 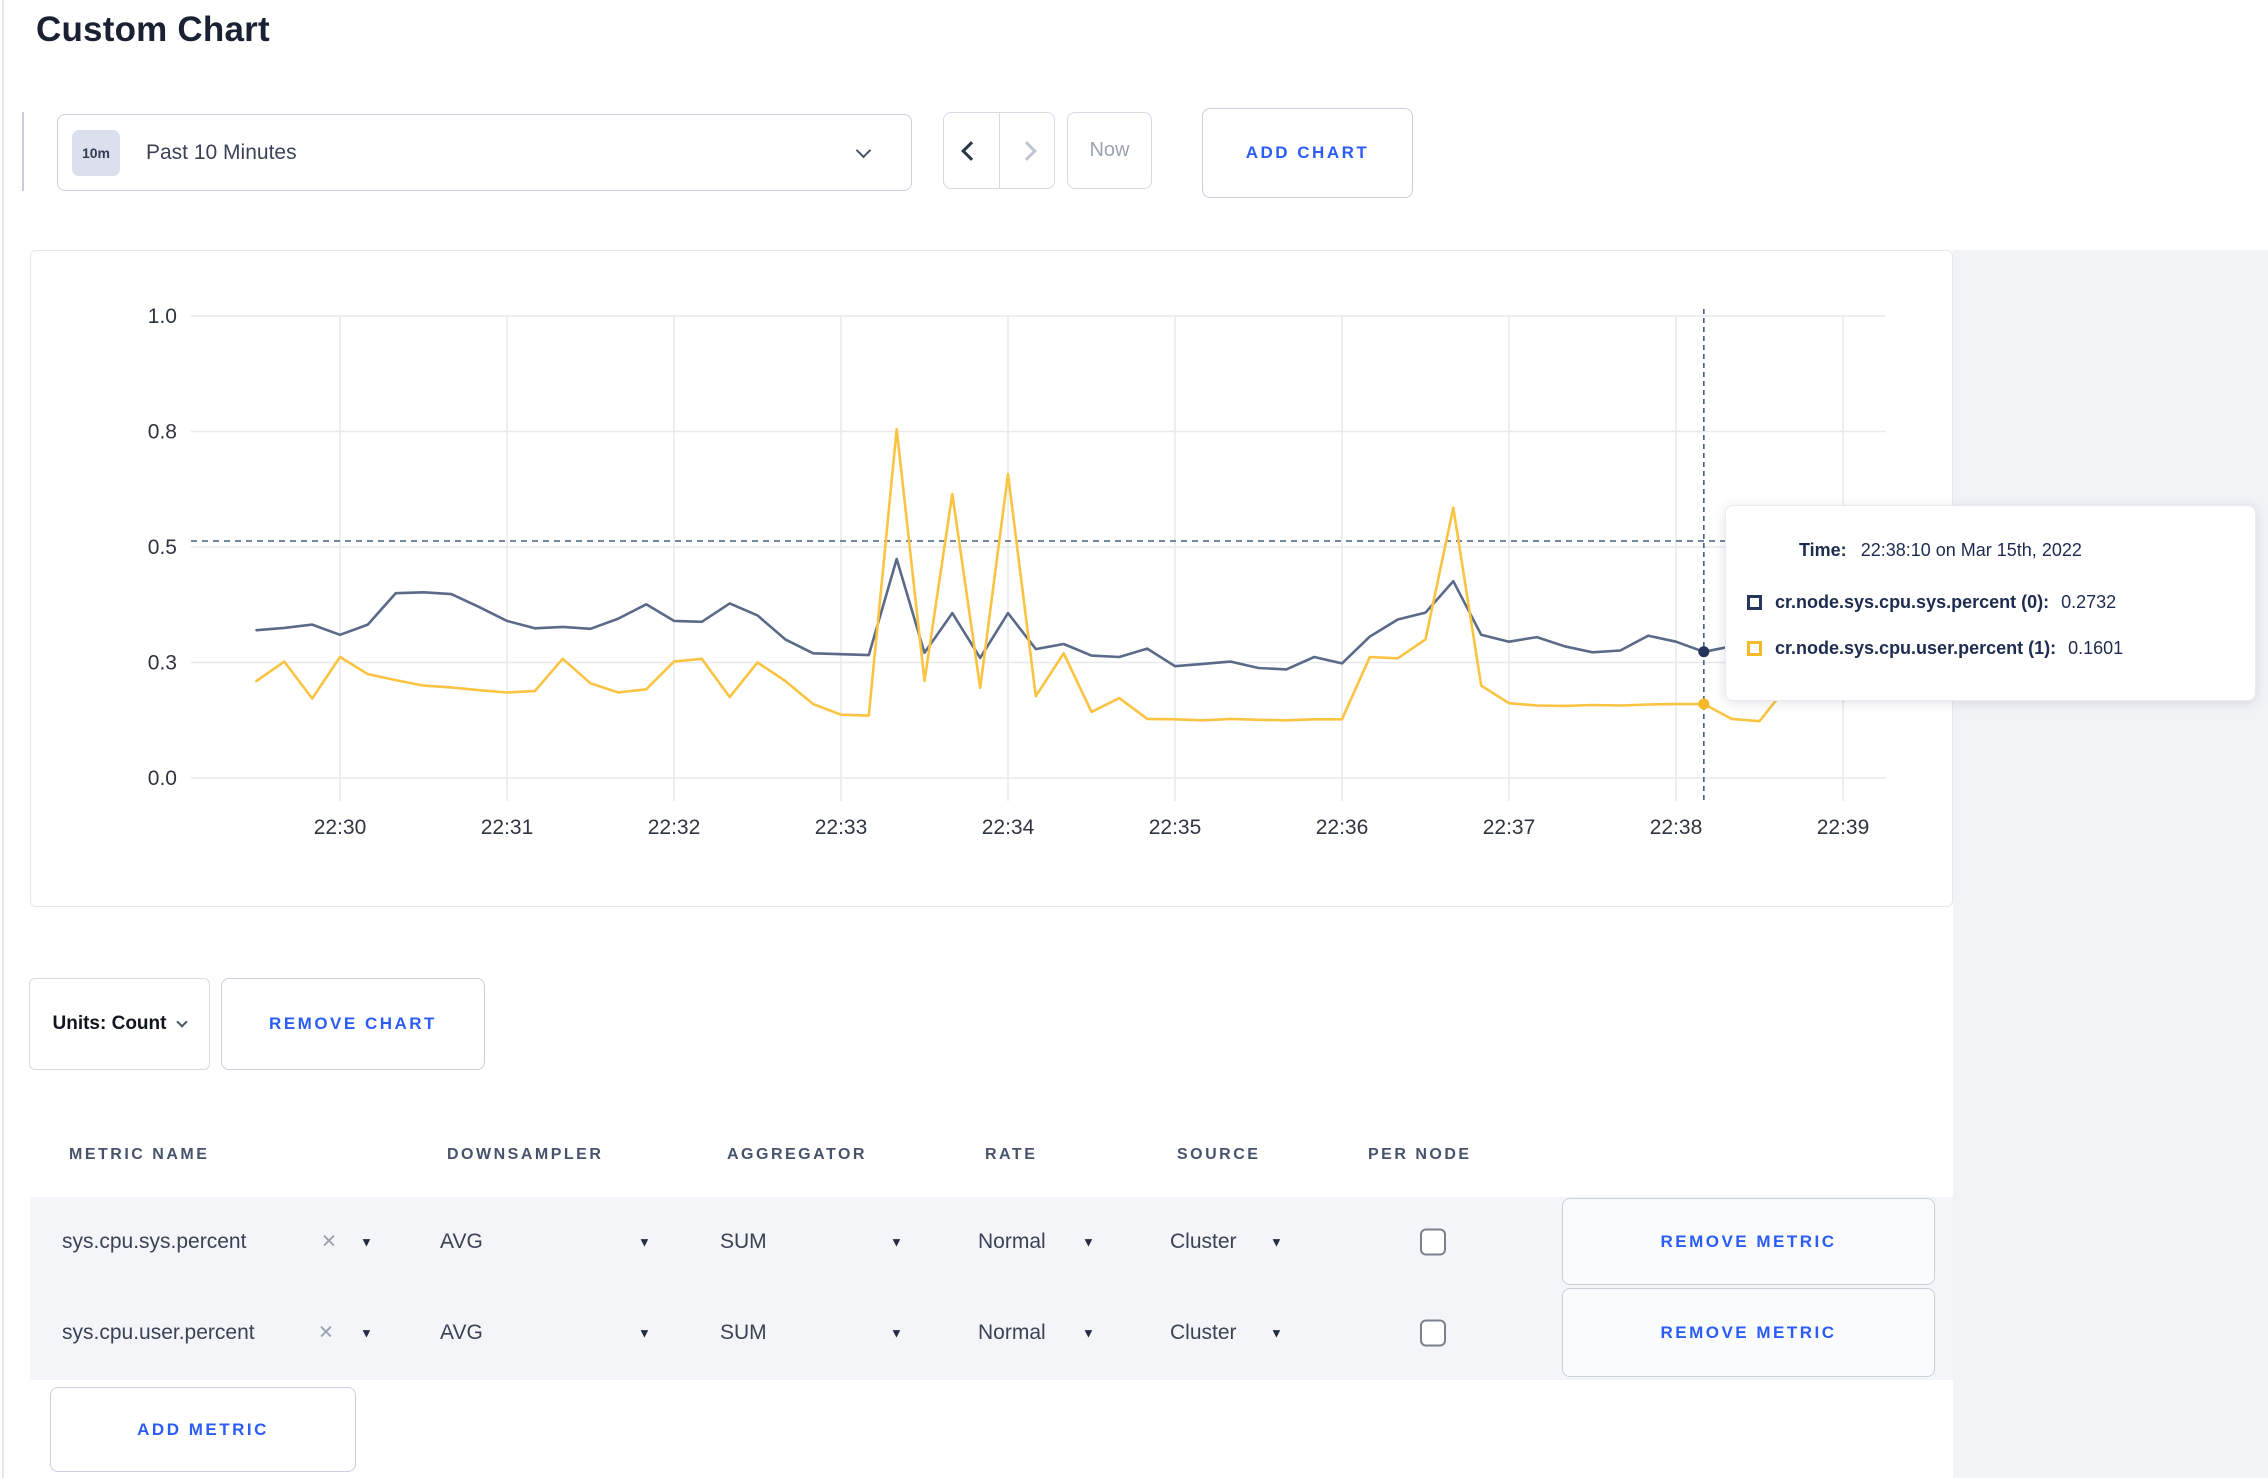 I want to click on svg-text: 22:35, so click(x=1175, y=827).